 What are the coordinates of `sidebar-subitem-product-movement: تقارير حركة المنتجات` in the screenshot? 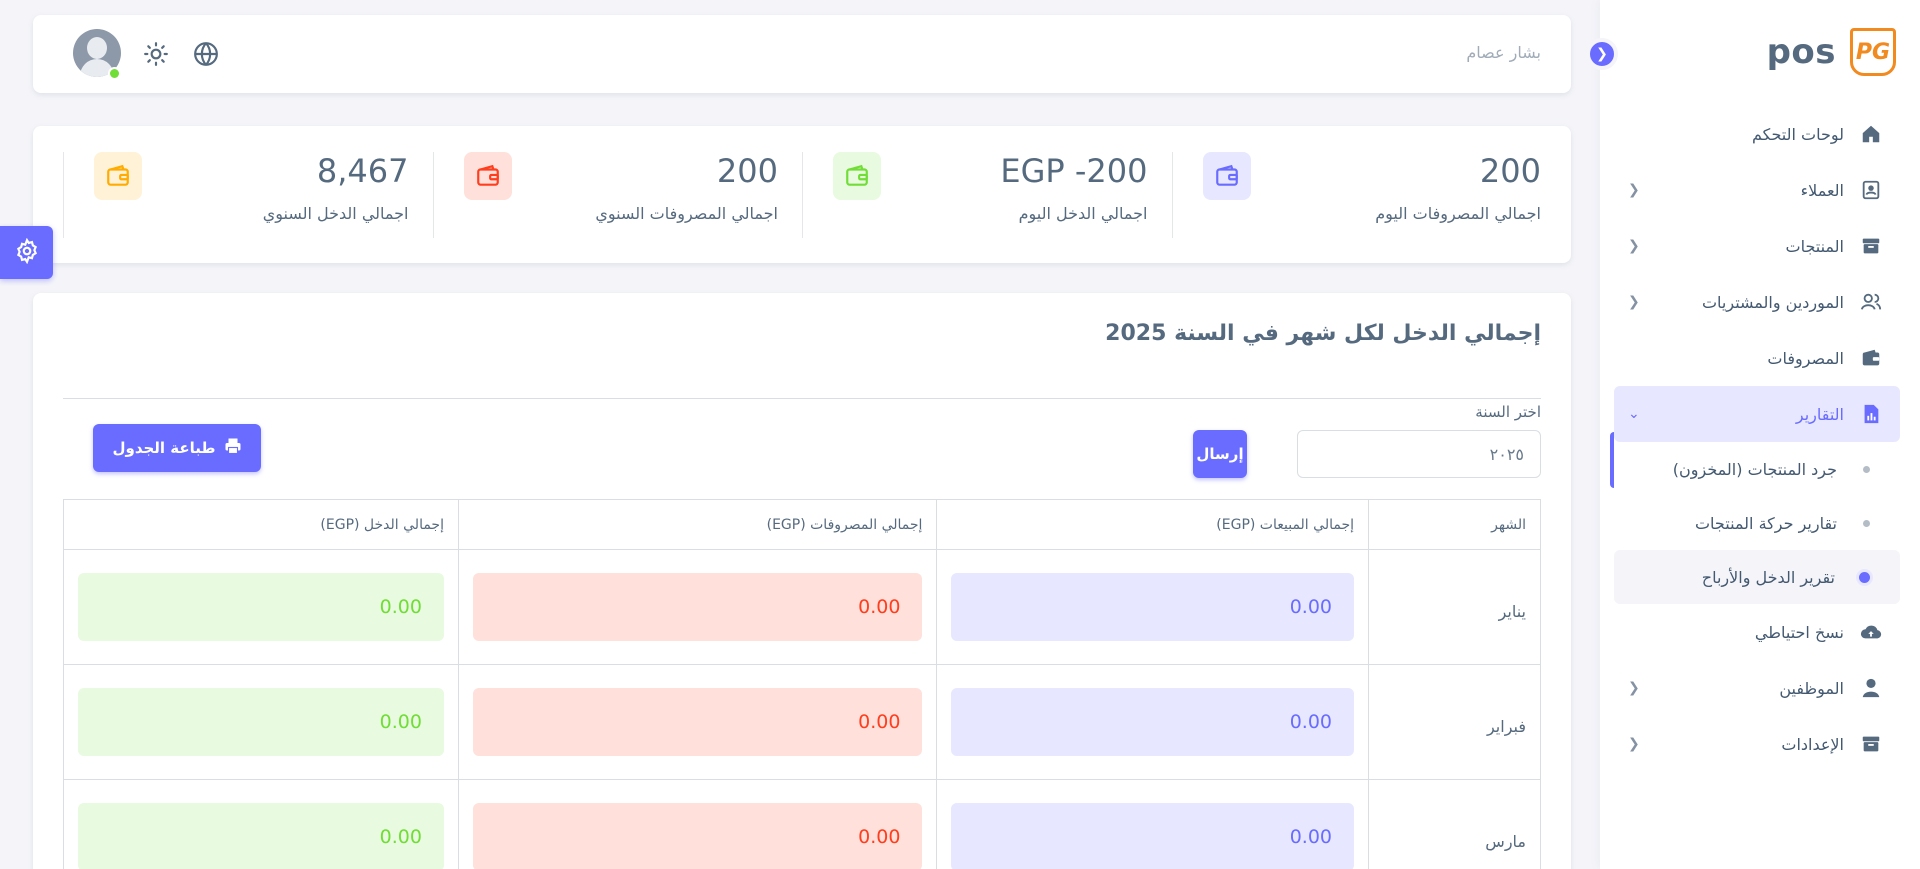 It's located at (1757, 523).